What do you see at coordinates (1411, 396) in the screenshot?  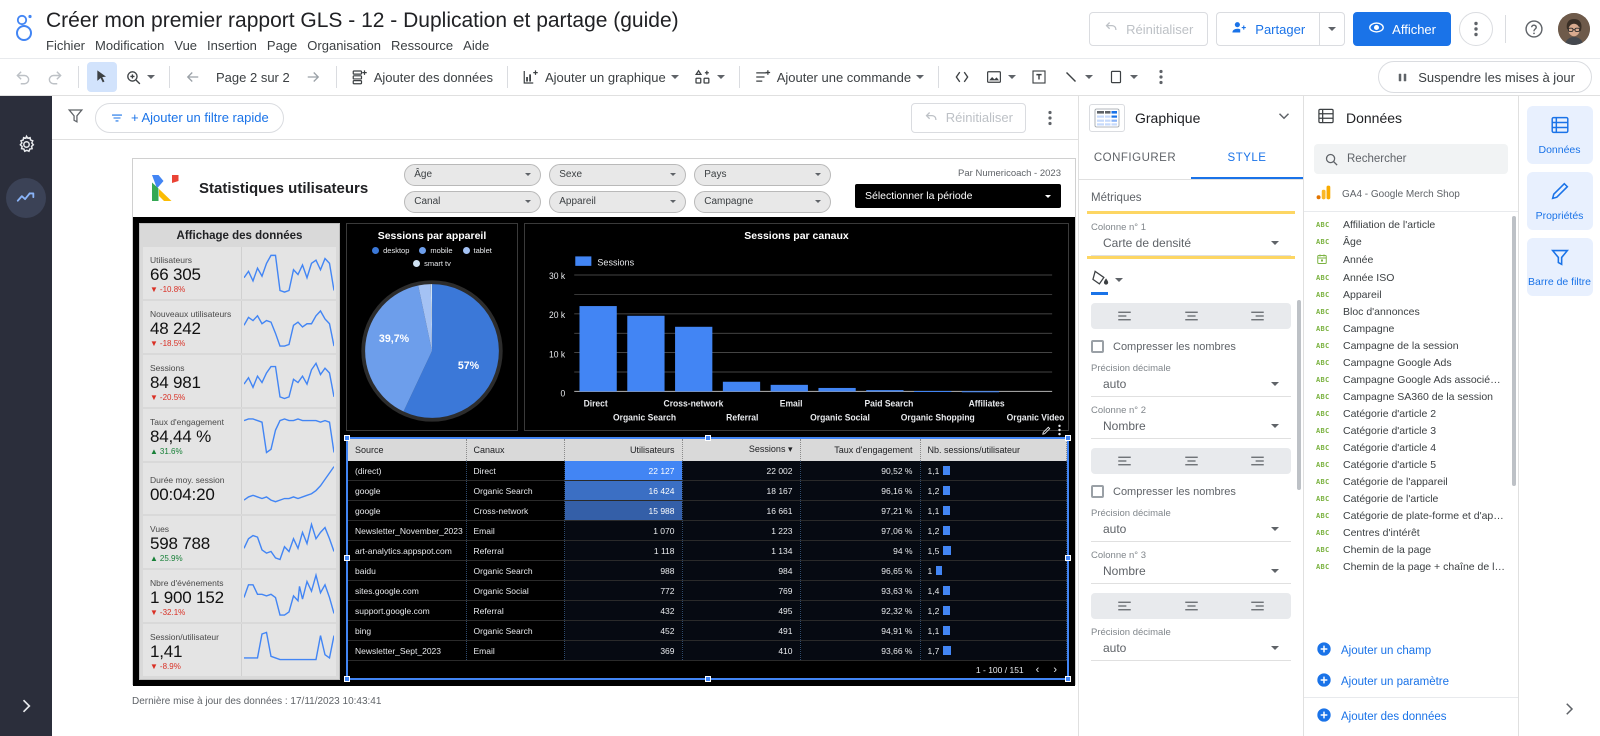 I see `field-item: ABC Campagne SA360 de la session` at bounding box center [1411, 396].